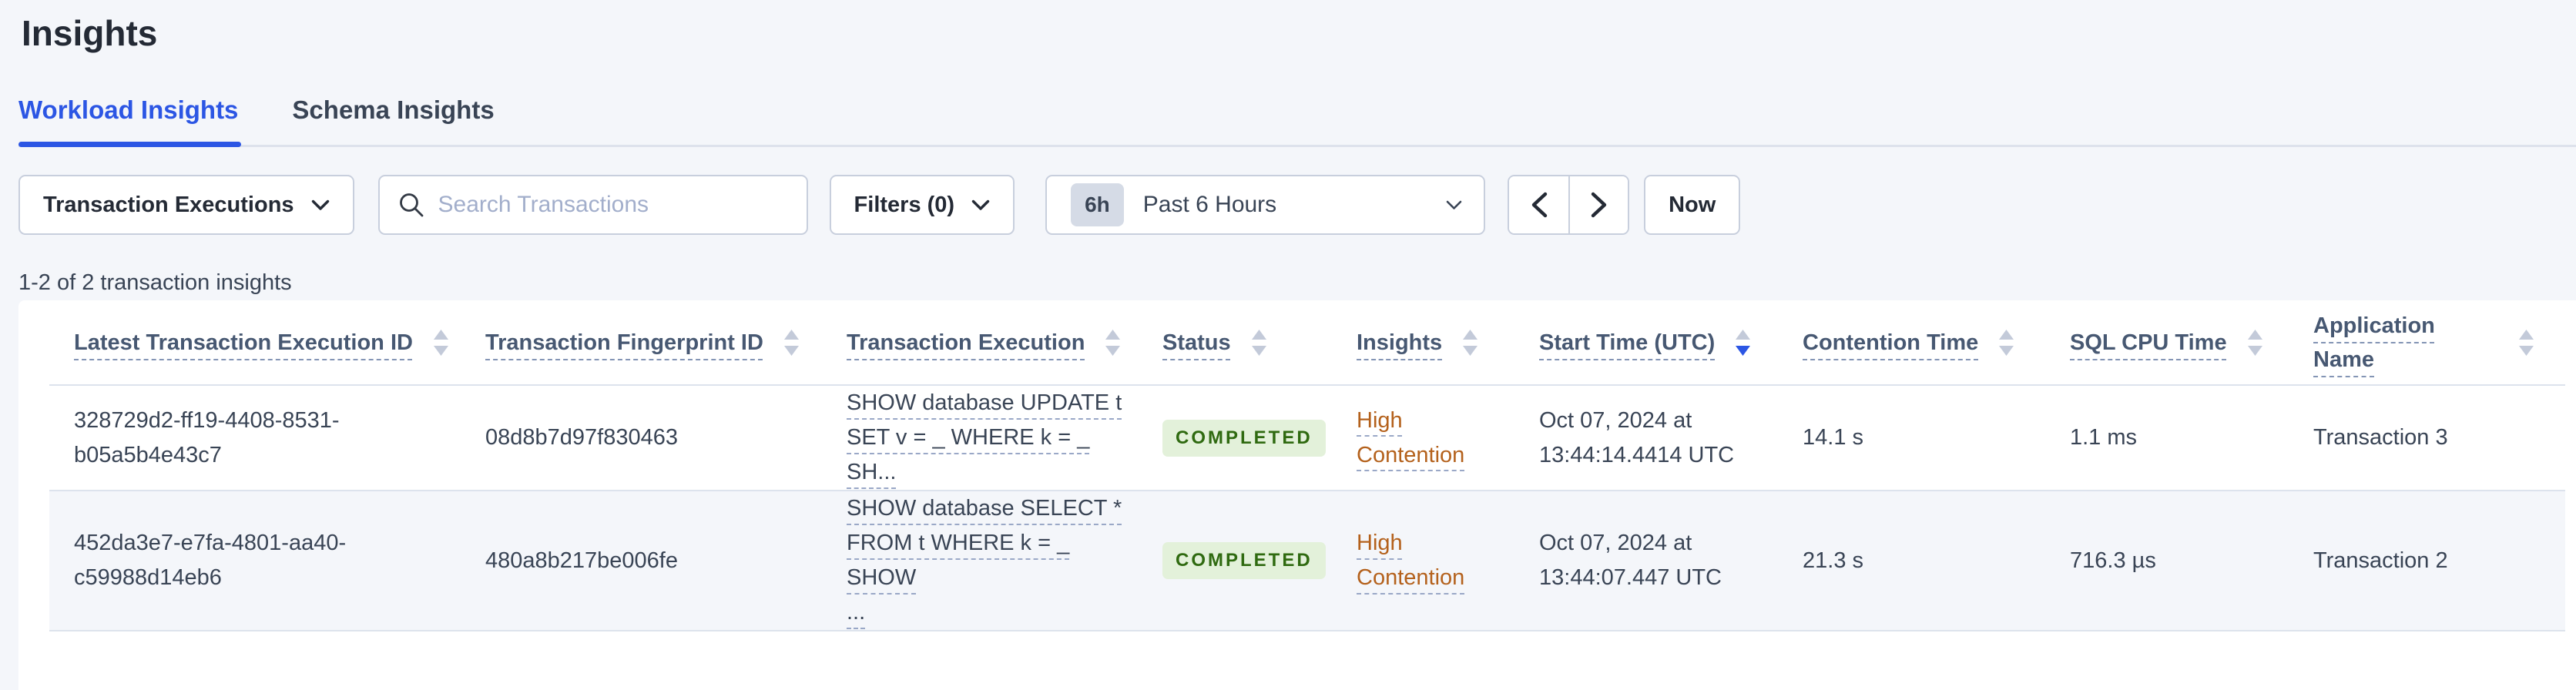  What do you see at coordinates (624, 342) in the screenshot?
I see `column-label: Transaction Fingerprint ID` at bounding box center [624, 342].